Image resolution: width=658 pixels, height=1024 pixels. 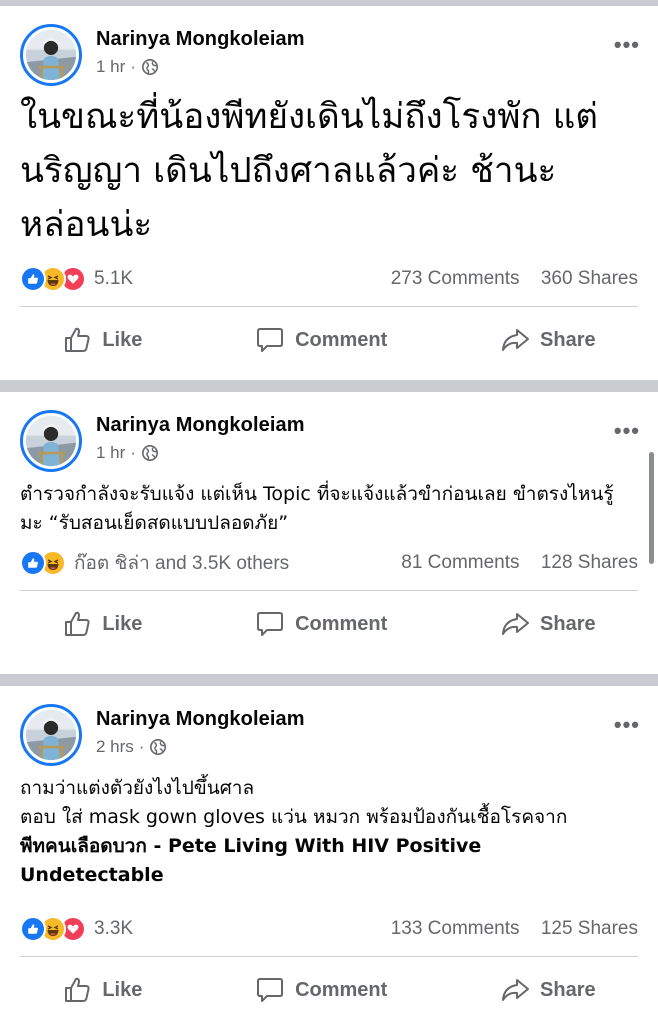 I want to click on post-stats: 3.3K 133 Comments 125 Shares, so click(x=329, y=929).